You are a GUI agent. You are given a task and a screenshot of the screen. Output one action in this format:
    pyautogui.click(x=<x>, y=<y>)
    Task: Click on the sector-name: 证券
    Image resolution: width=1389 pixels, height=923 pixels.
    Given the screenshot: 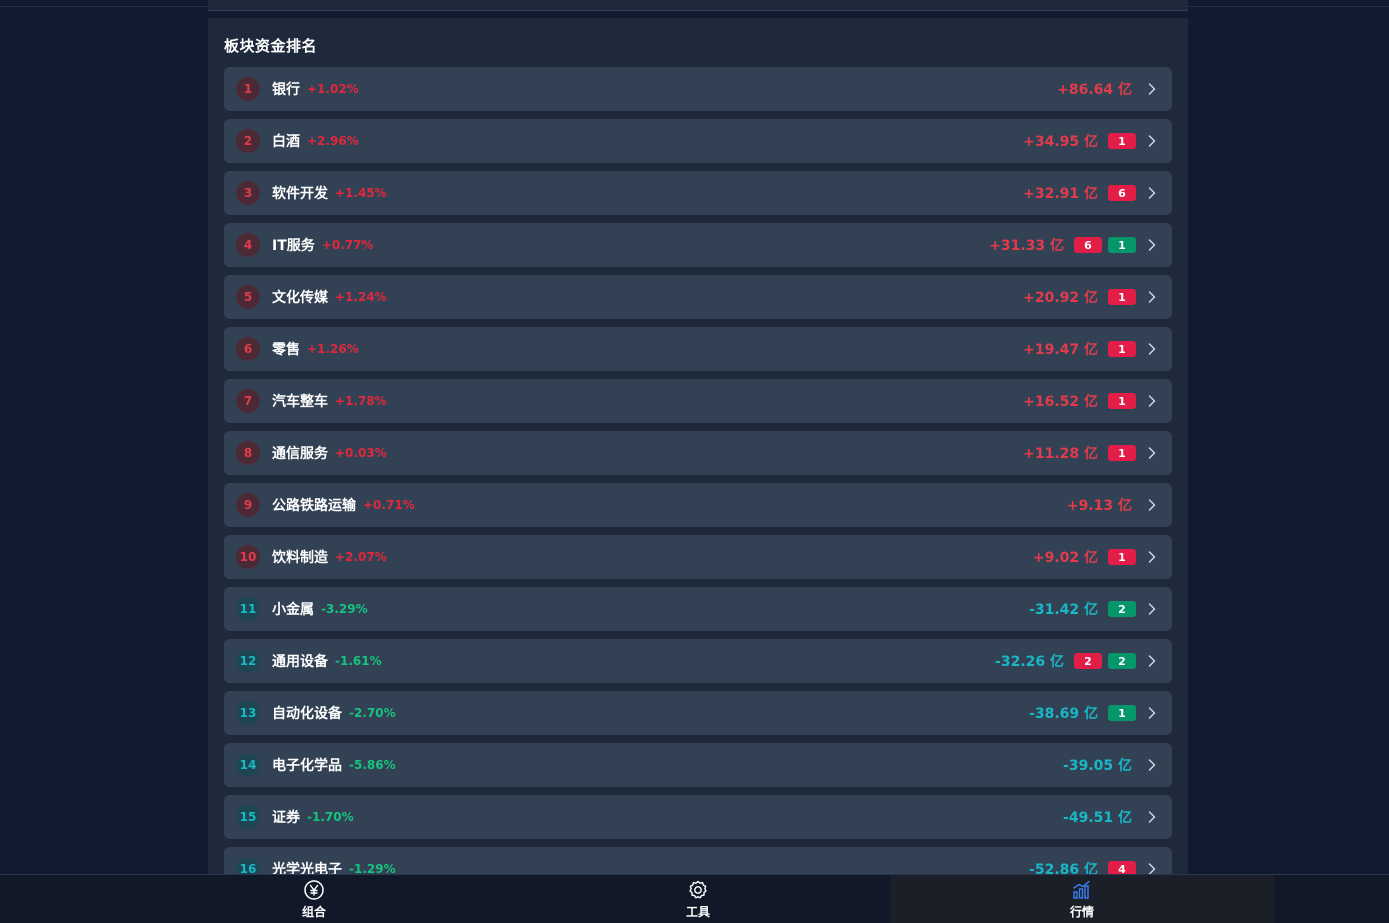 What is the action you would take?
    pyautogui.click(x=286, y=818)
    